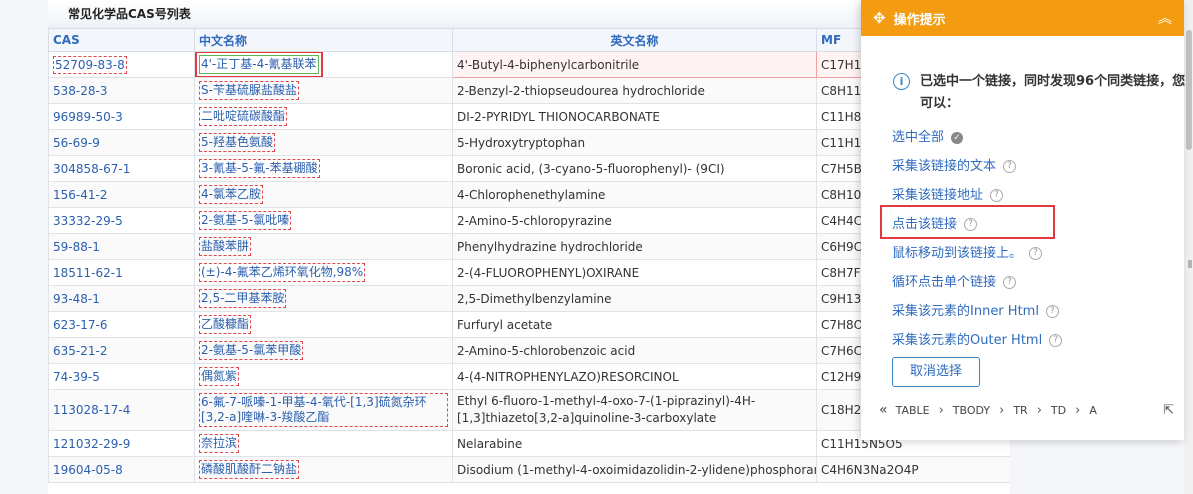 This screenshot has width=1193, height=494. What do you see at coordinates (121, 40) in the screenshot?
I see `header-cas: CAS` at bounding box center [121, 40].